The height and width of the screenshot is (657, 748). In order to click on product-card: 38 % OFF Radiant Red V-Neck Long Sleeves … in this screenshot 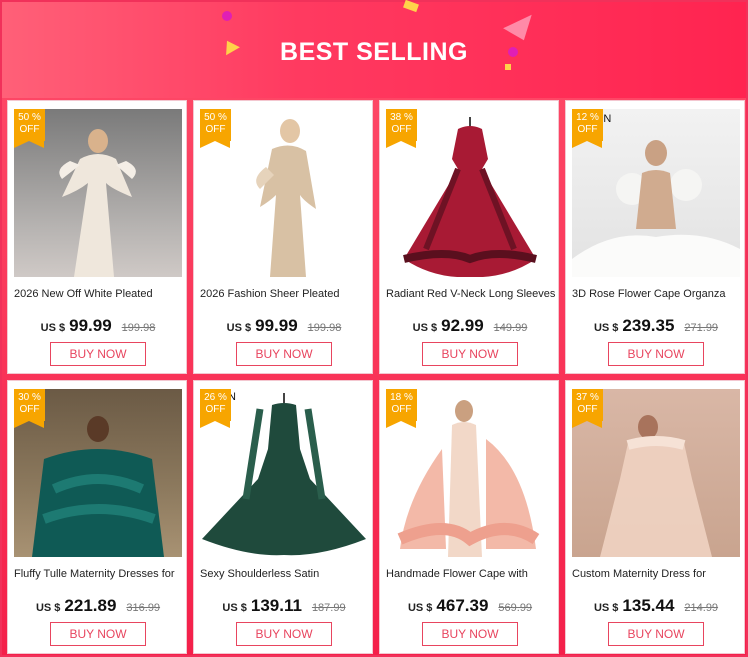, I will do `click(469, 237)`.